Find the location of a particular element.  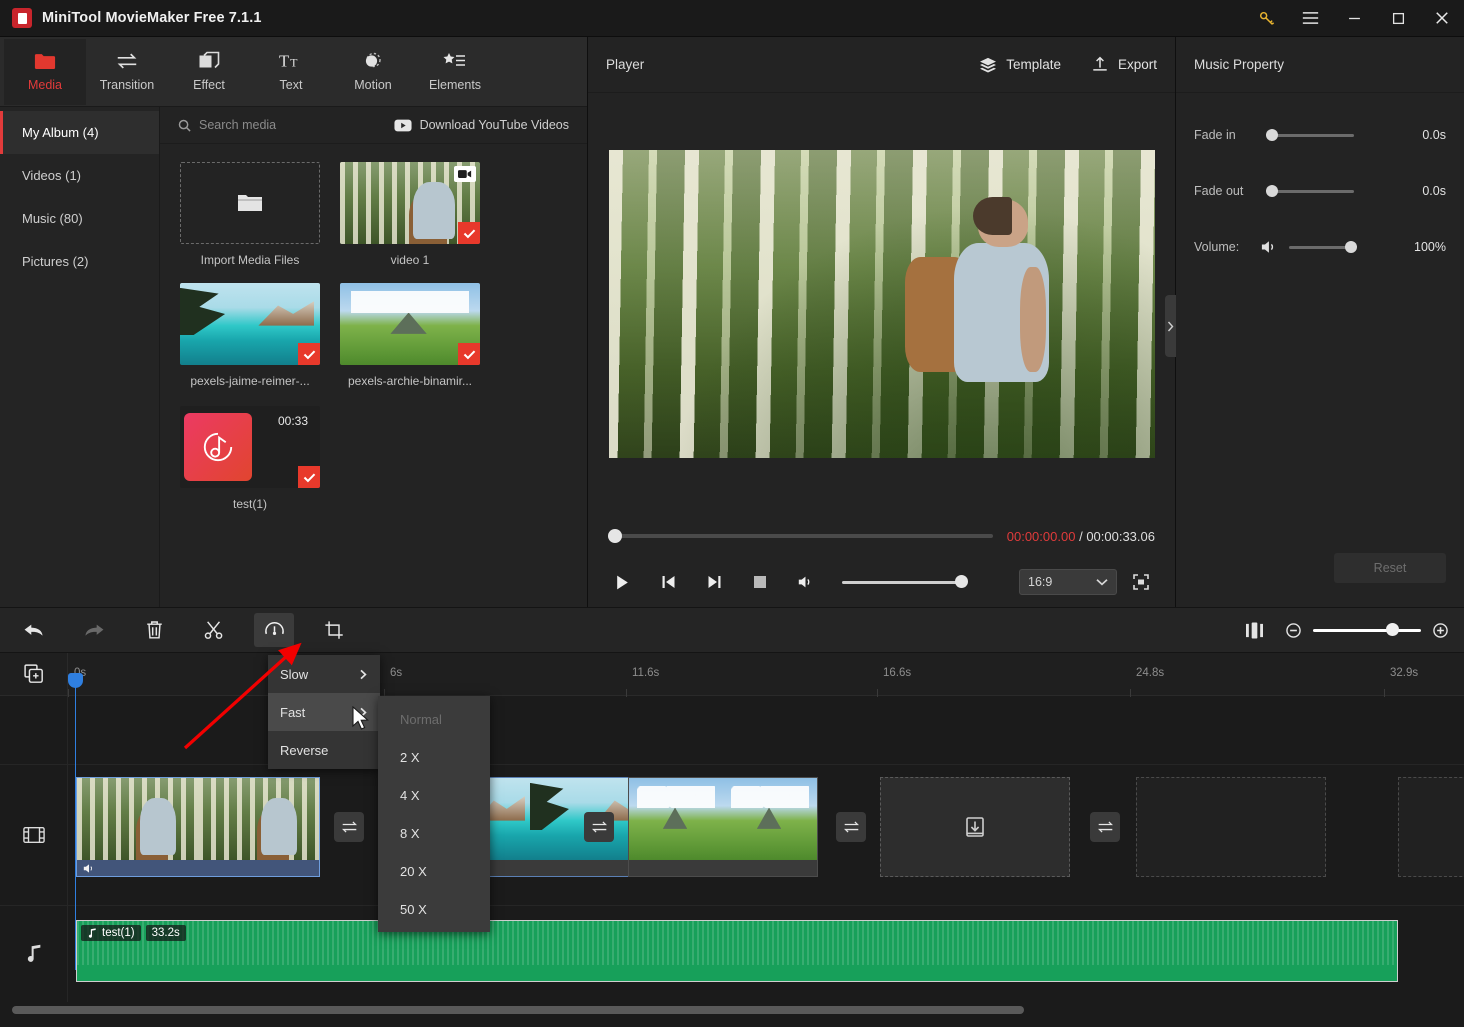

add-media-track-button is located at coordinates (34, 674).